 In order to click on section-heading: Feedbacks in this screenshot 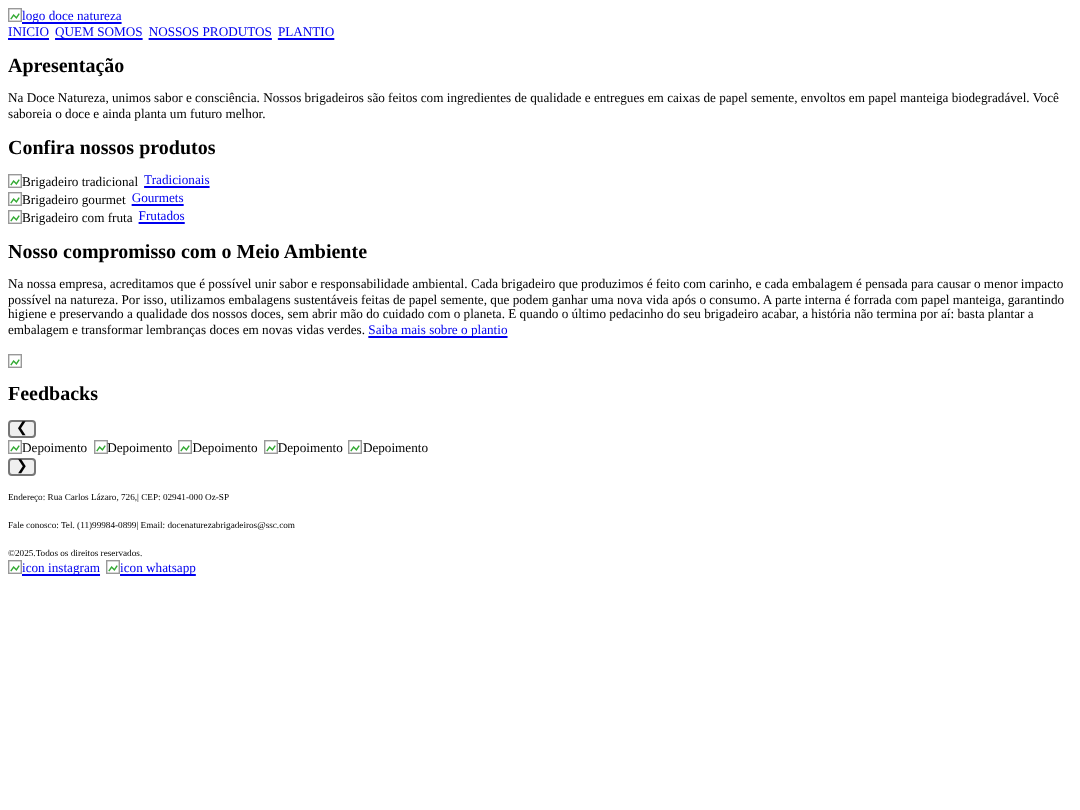, I will do `click(54, 394)`.